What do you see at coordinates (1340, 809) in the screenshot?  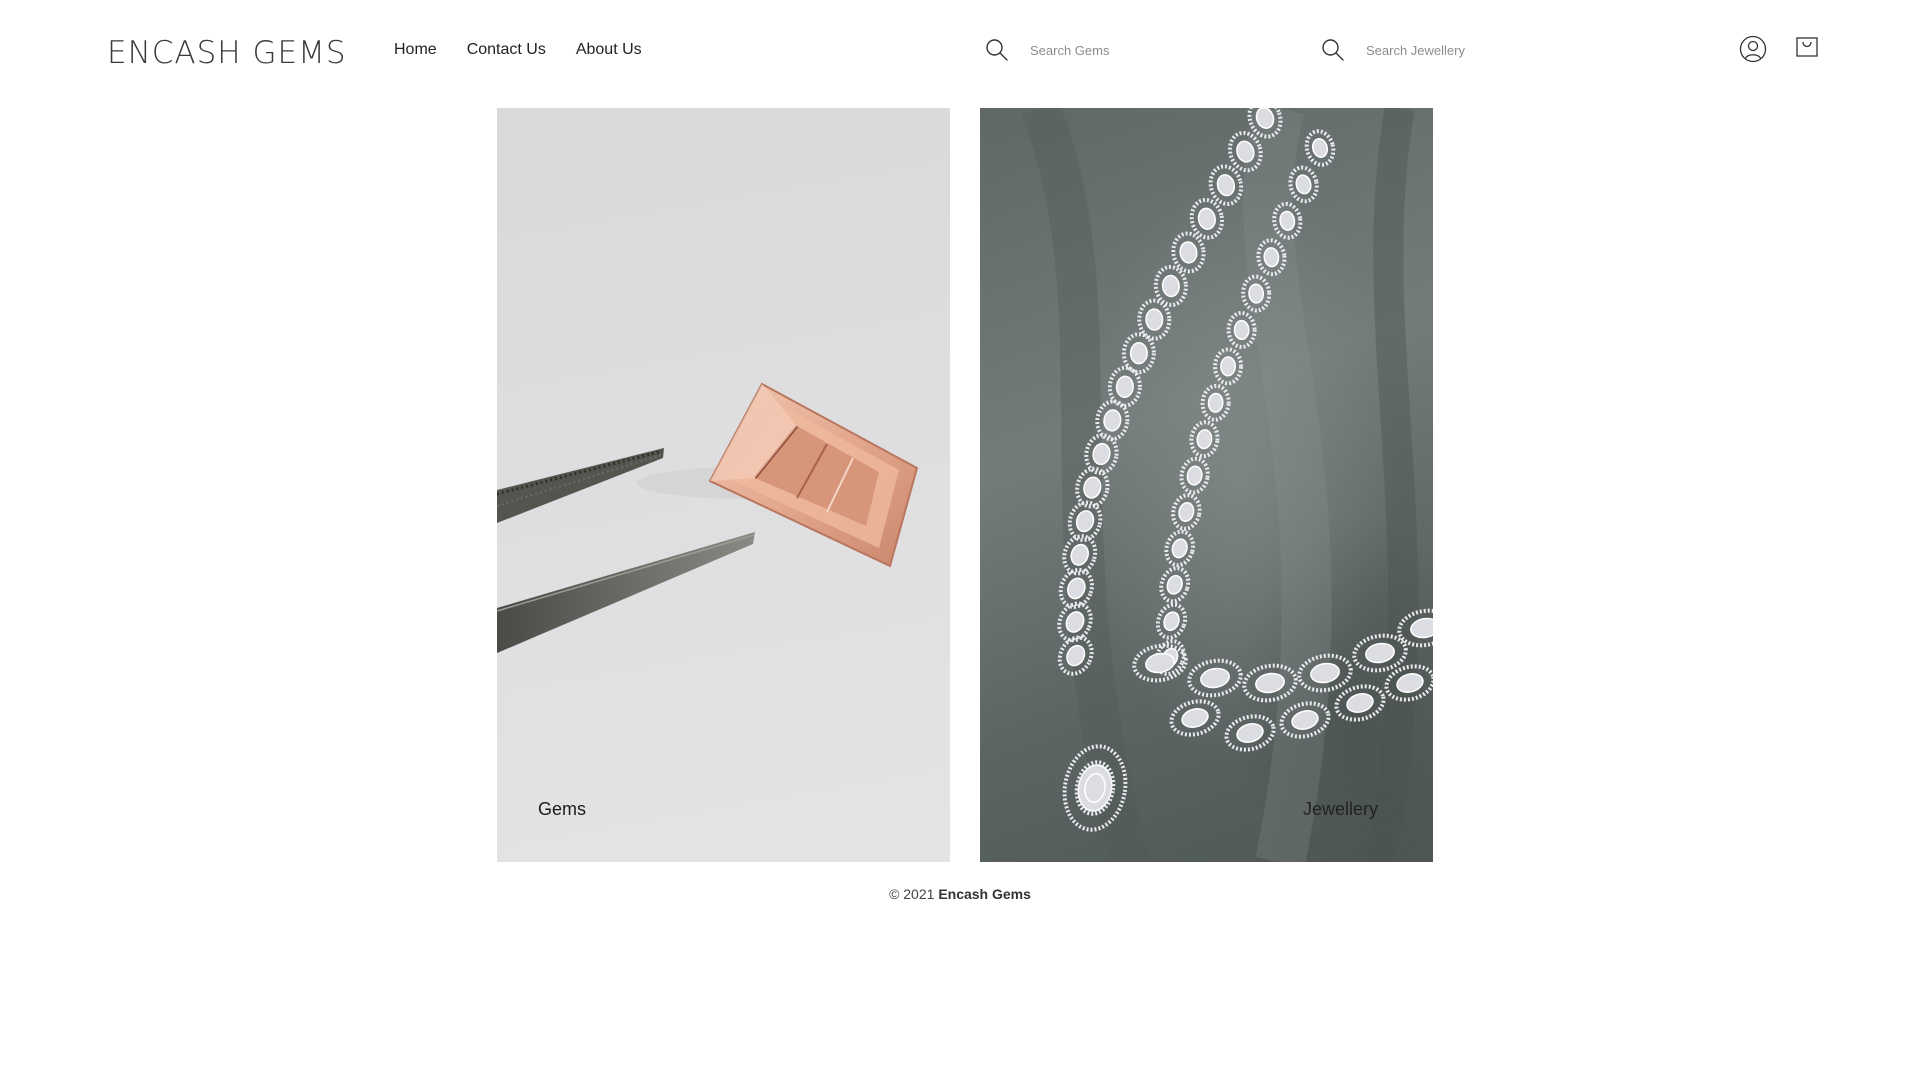 I see `jewellery-category-label: Jewellery` at bounding box center [1340, 809].